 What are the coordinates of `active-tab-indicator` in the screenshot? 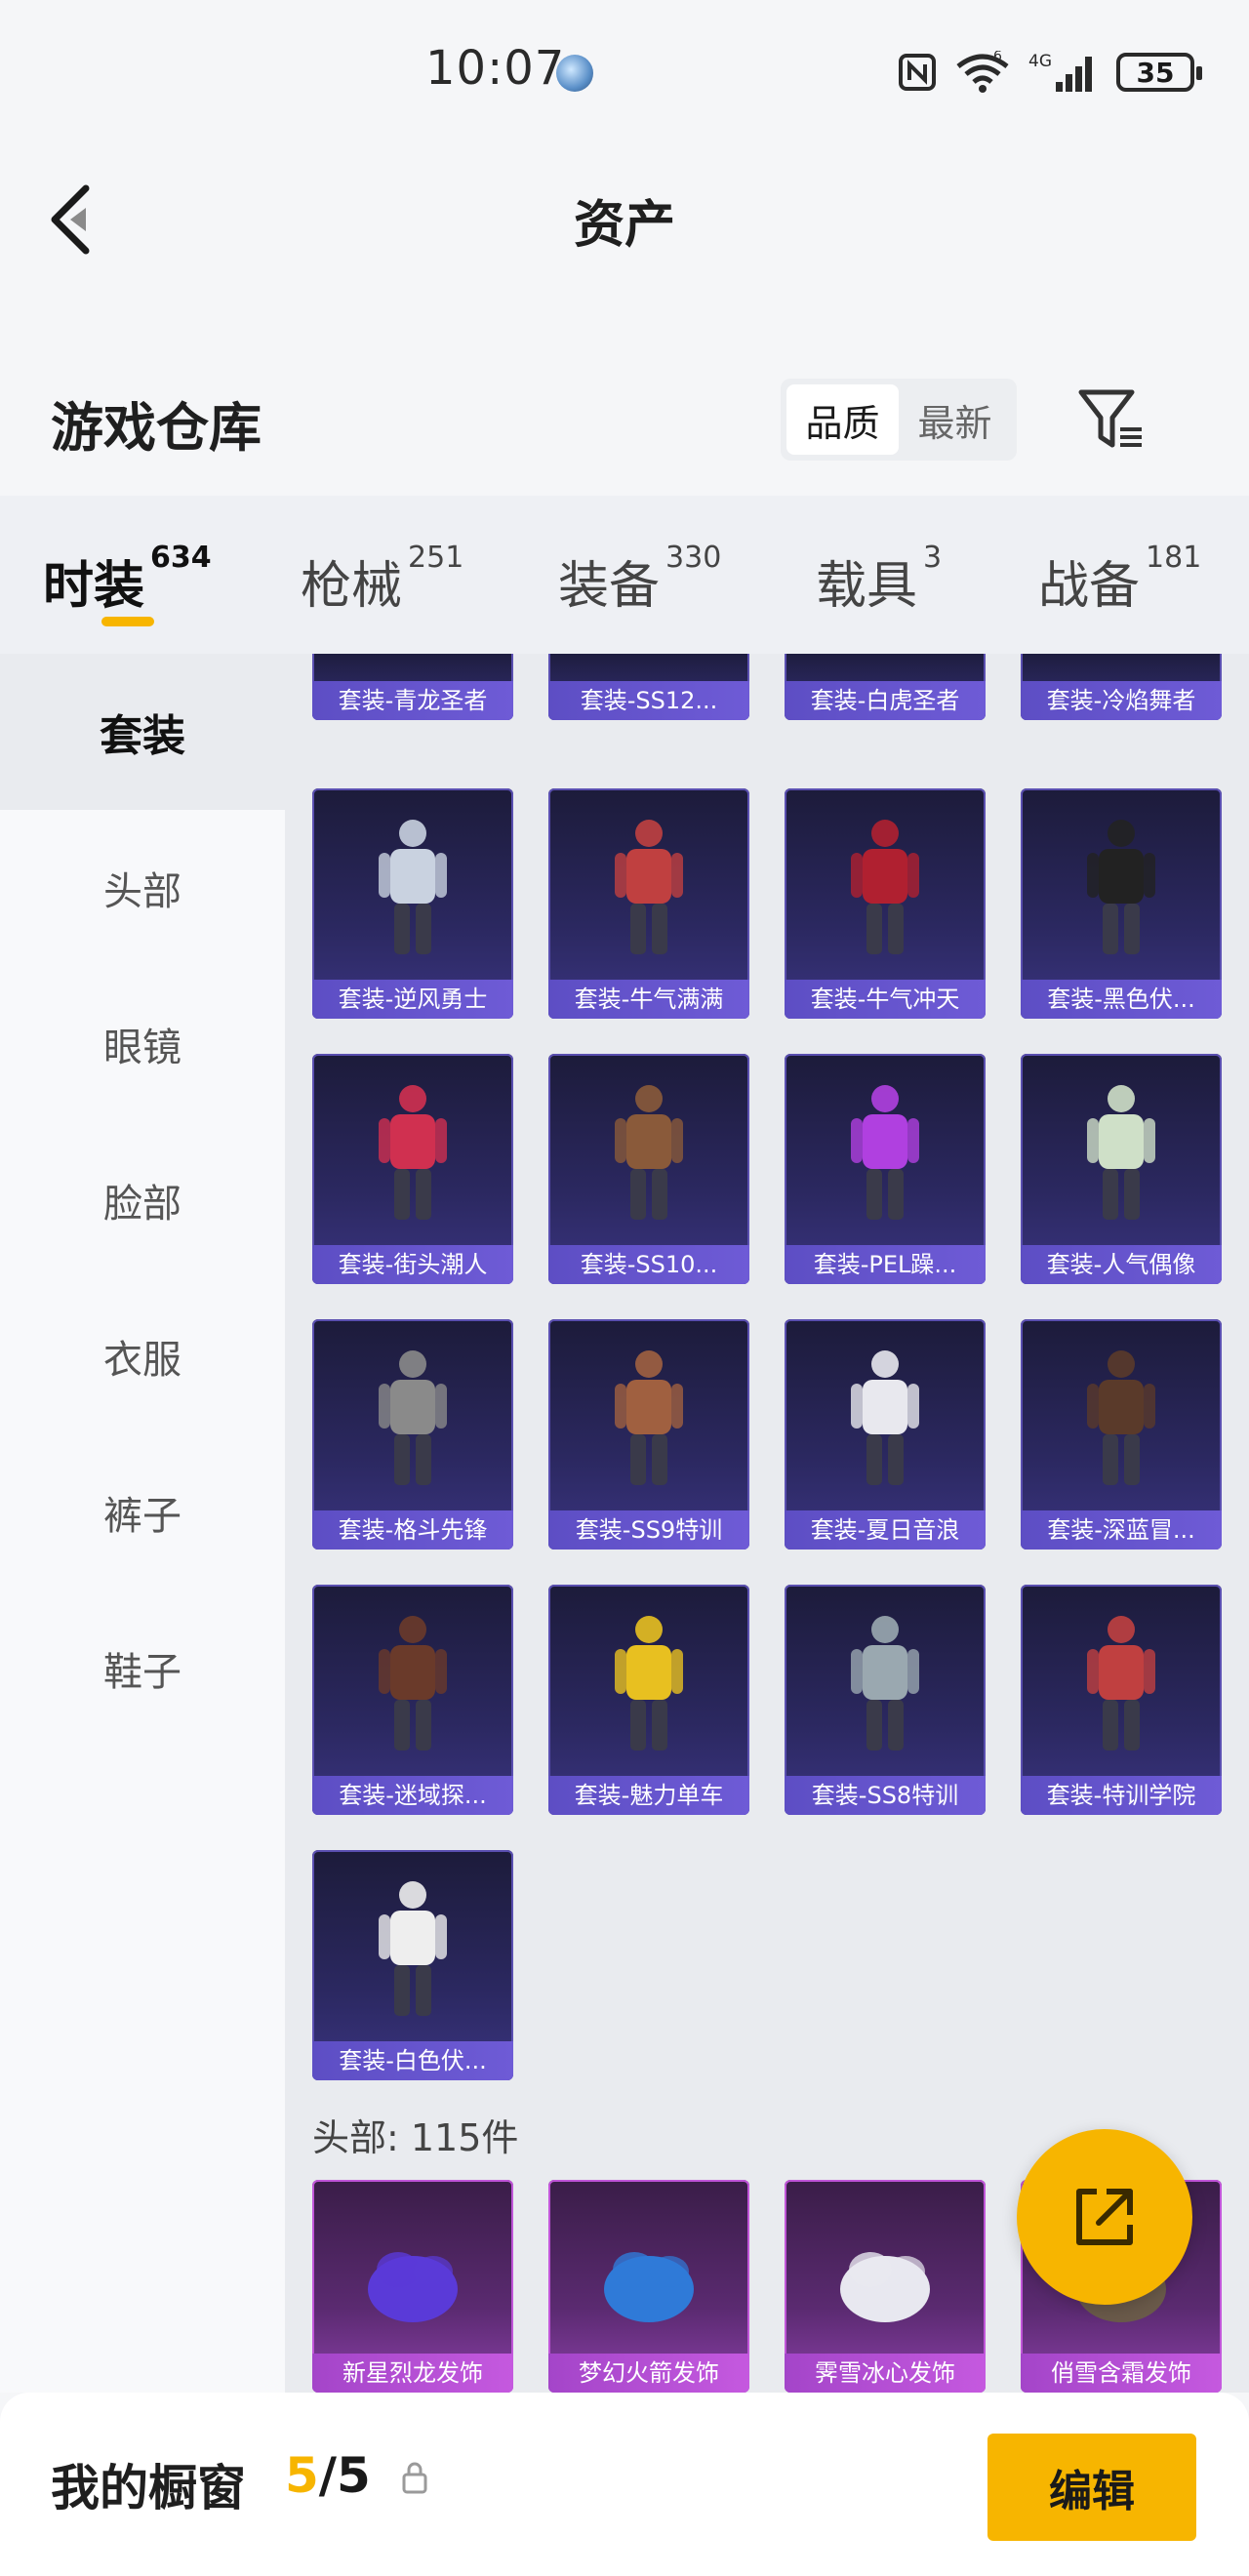 It's located at (128, 621).